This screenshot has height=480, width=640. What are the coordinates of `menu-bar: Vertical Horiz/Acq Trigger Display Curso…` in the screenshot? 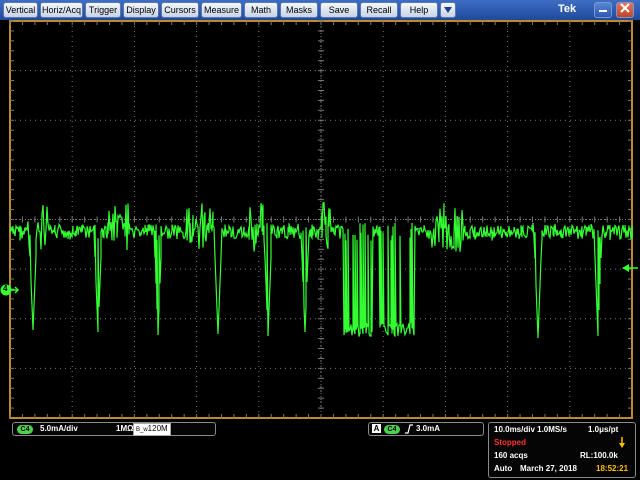 It's located at (320, 10).